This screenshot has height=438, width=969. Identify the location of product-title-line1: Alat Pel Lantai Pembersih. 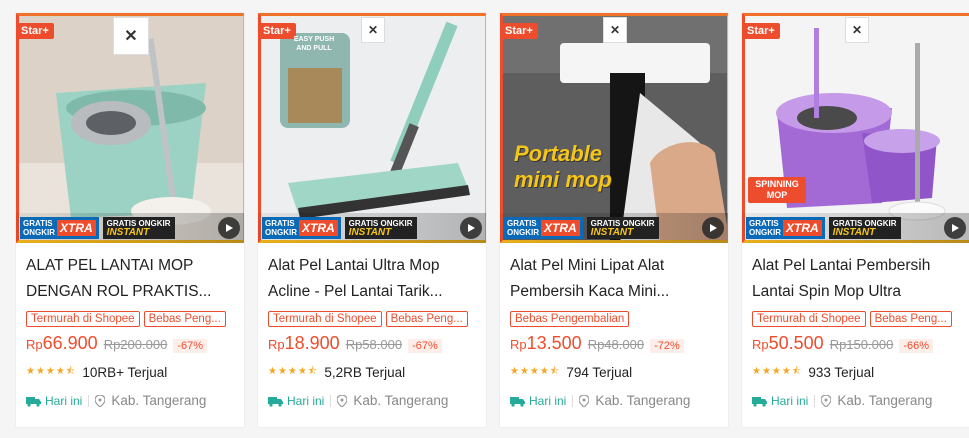
(841, 265).